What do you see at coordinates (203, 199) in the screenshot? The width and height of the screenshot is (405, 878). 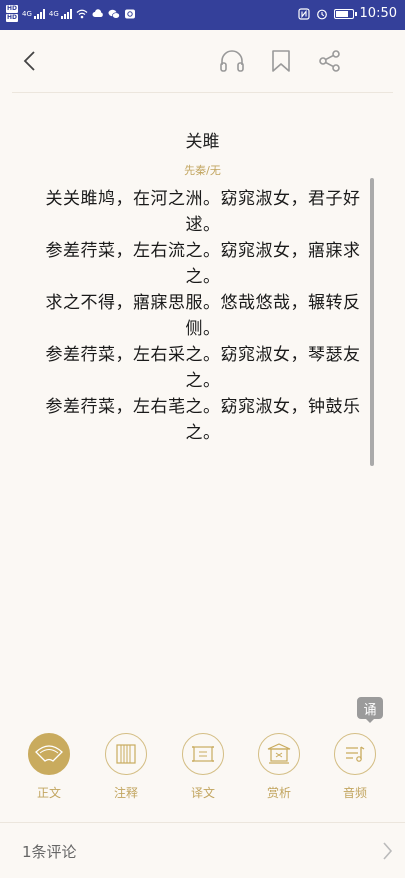 I see `poem-line: 关关雎鸠，在河之洲。窈窕淑女，君子好` at bounding box center [203, 199].